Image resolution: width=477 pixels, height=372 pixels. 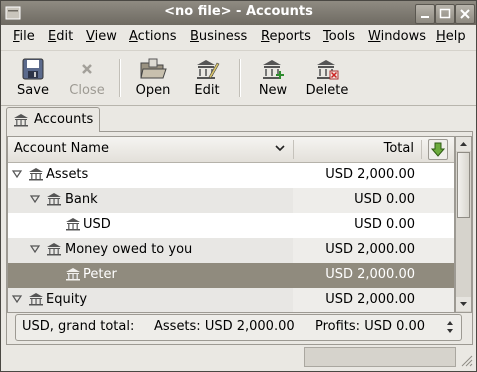 I want to click on tree-row-selected: Peter USD 2,000.00, so click(x=231, y=275).